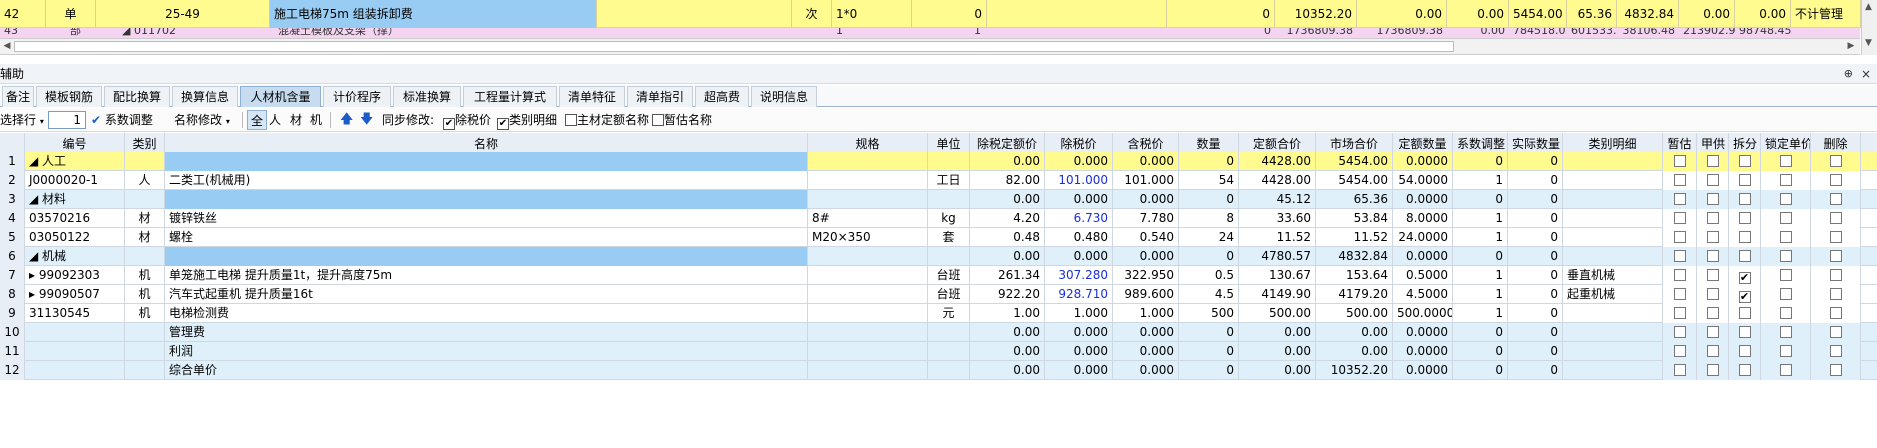  Describe the element at coordinates (1007, 294) in the screenshot. I see `cell-p1: 922.20` at that location.